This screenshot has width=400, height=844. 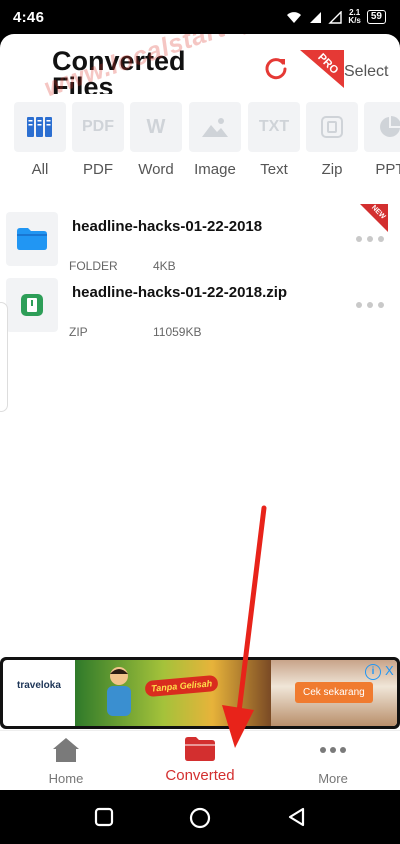 I want to click on ad-tagline: Tanpa Gelisah, so click(x=181, y=686).